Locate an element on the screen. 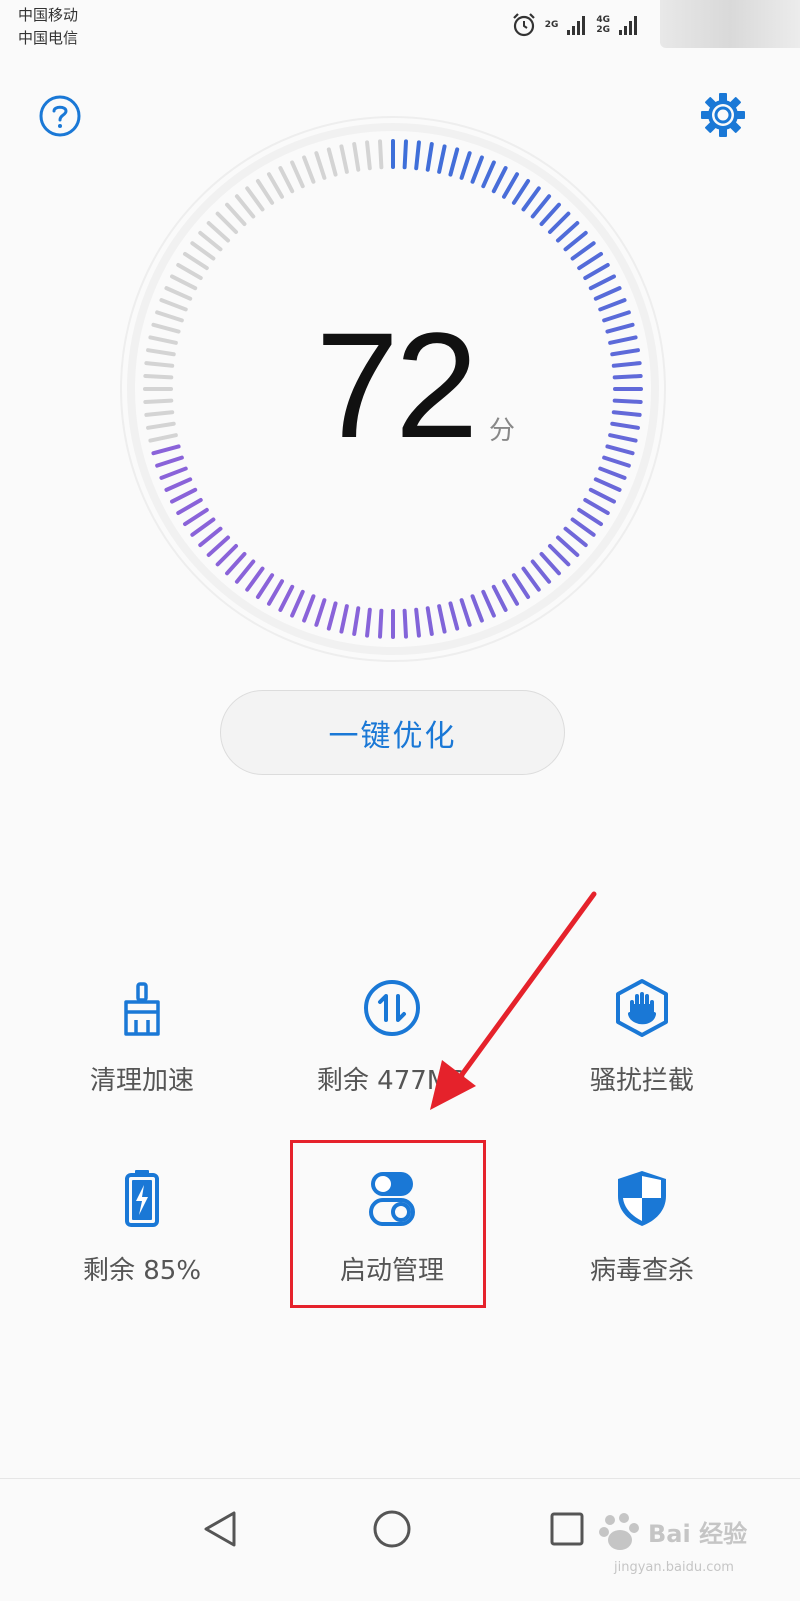 Image resolution: width=800 pixels, height=1601 pixels. help-button is located at coordinates (60, 116).